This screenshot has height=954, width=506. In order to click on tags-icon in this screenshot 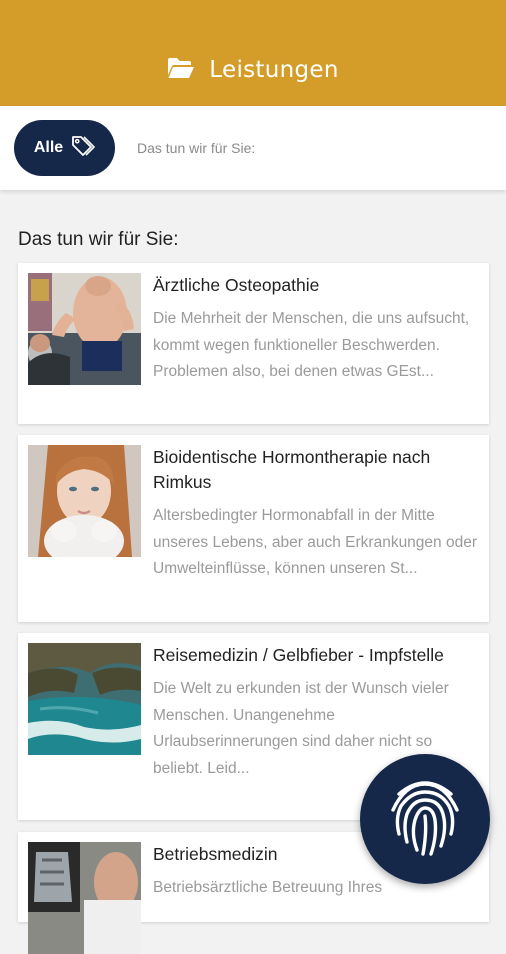, I will do `click(83, 148)`.